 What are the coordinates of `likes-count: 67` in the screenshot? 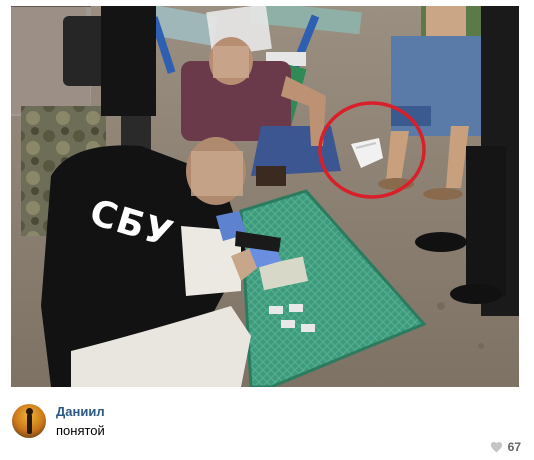 It's located at (514, 447).